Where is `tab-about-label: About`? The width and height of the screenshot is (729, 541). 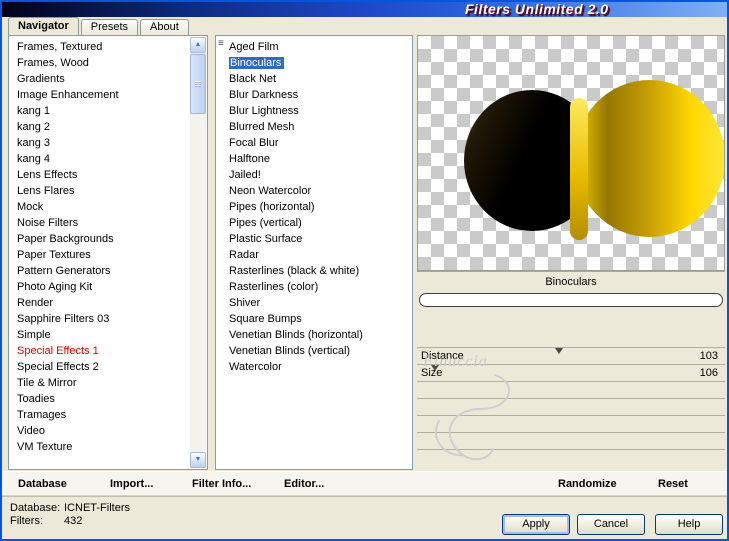 tab-about-label: About is located at coordinates (164, 27).